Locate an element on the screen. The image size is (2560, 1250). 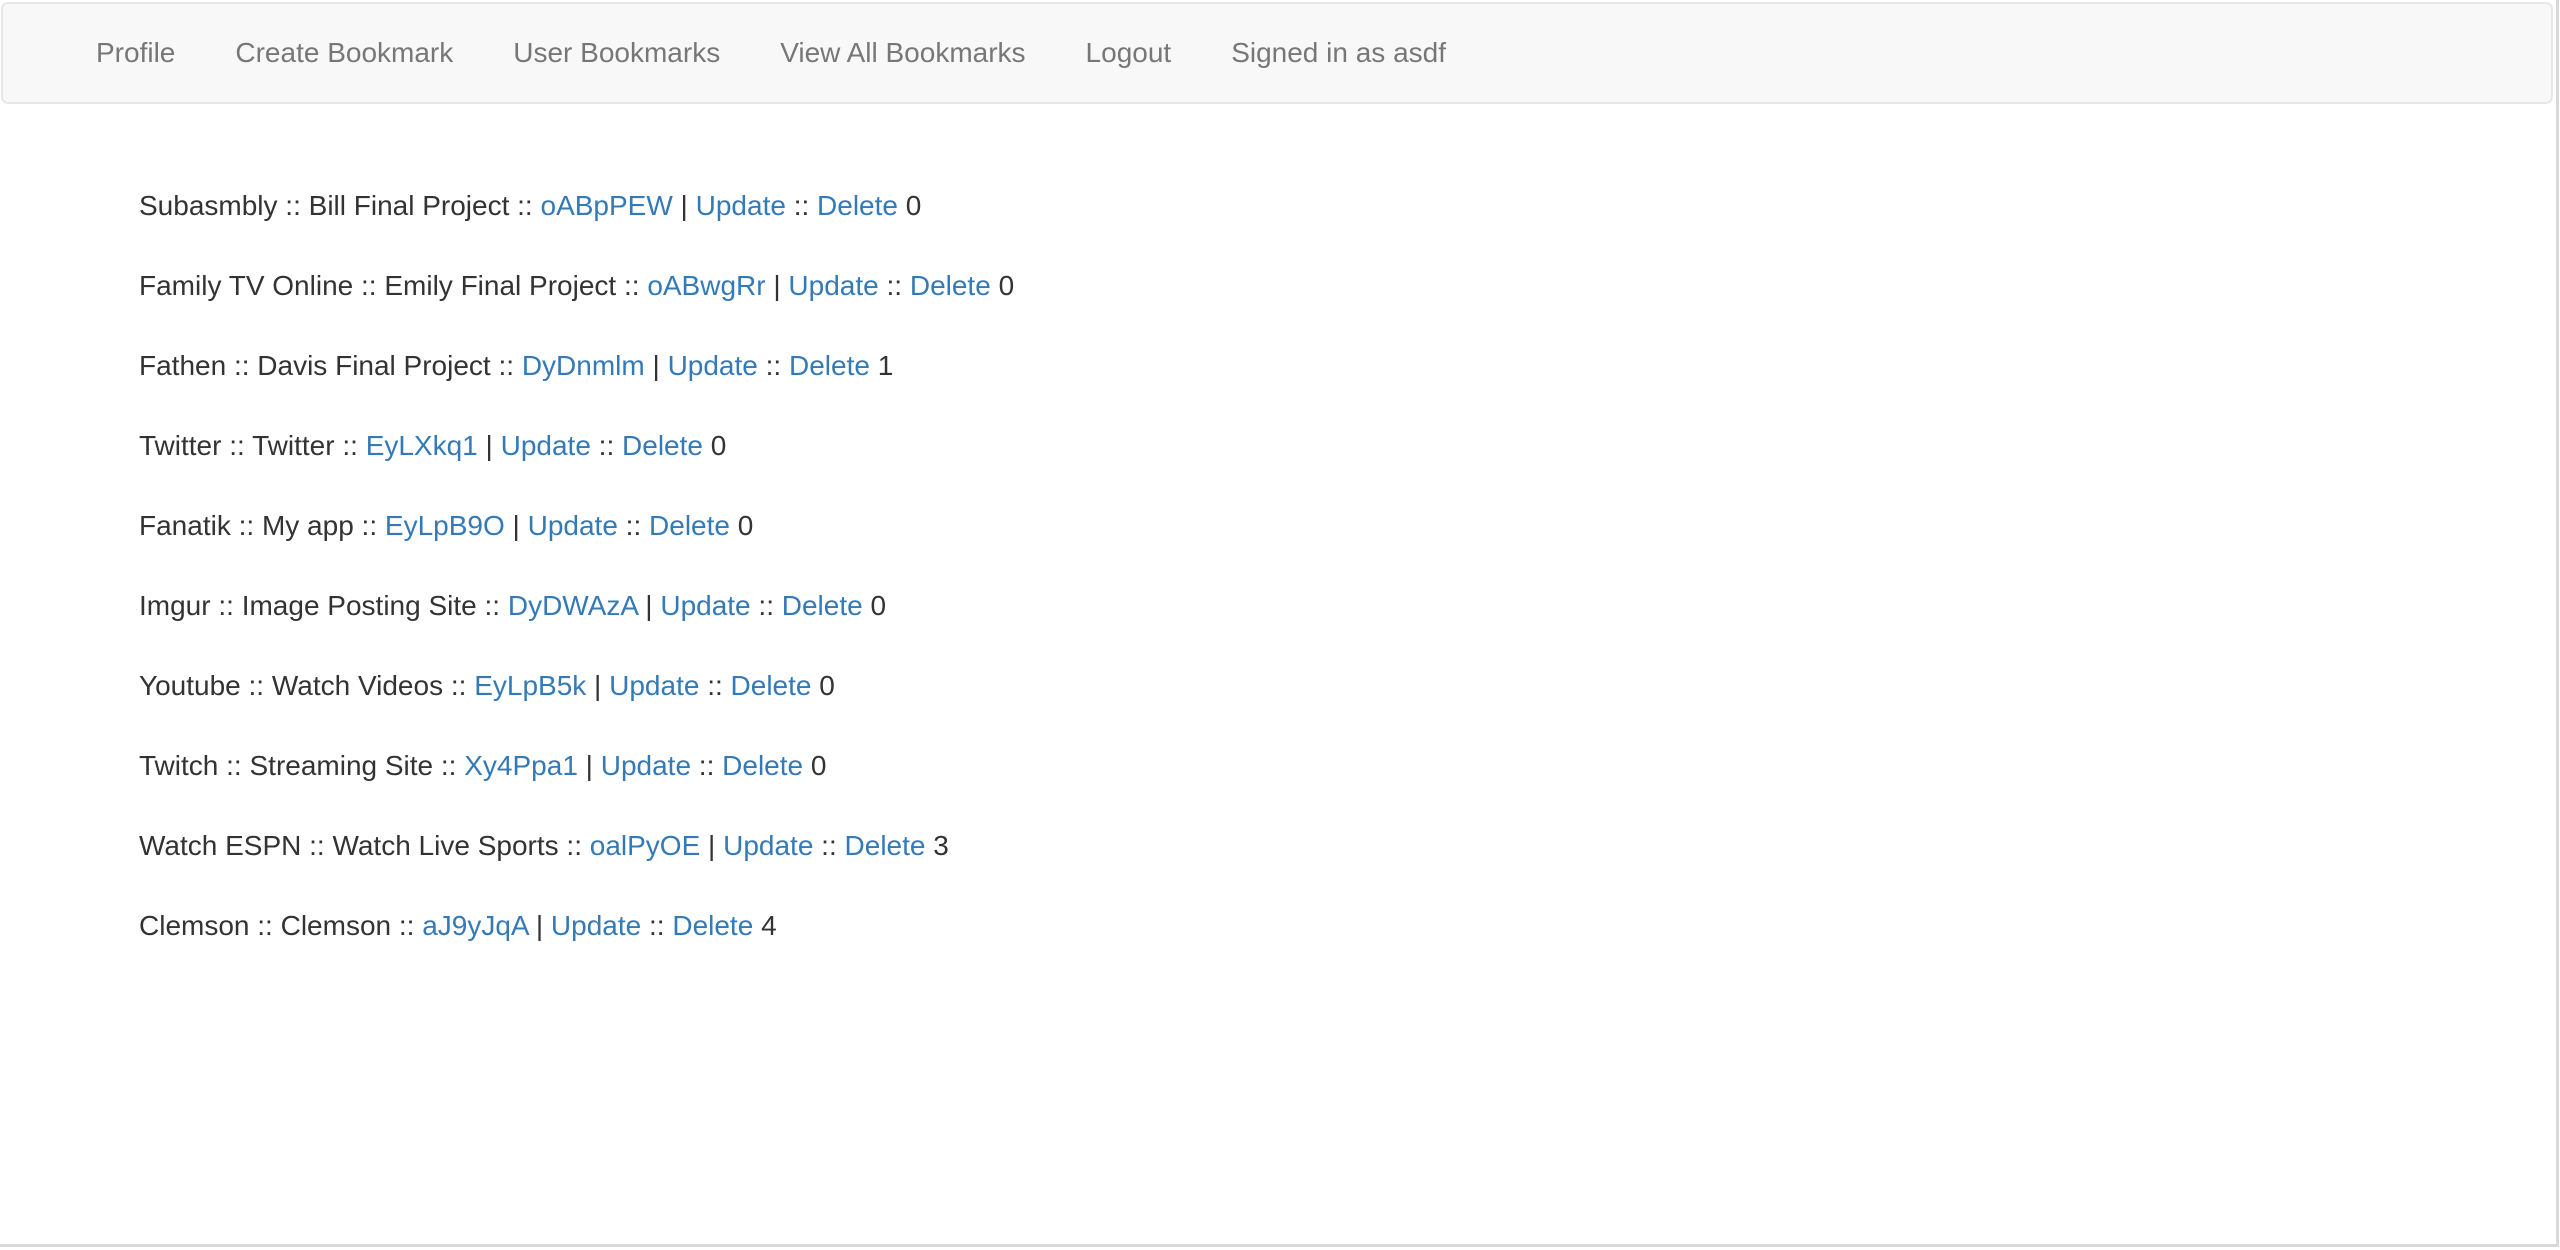
nav-create-bookmark-link: Create Bookmark is located at coordinates (344, 53).